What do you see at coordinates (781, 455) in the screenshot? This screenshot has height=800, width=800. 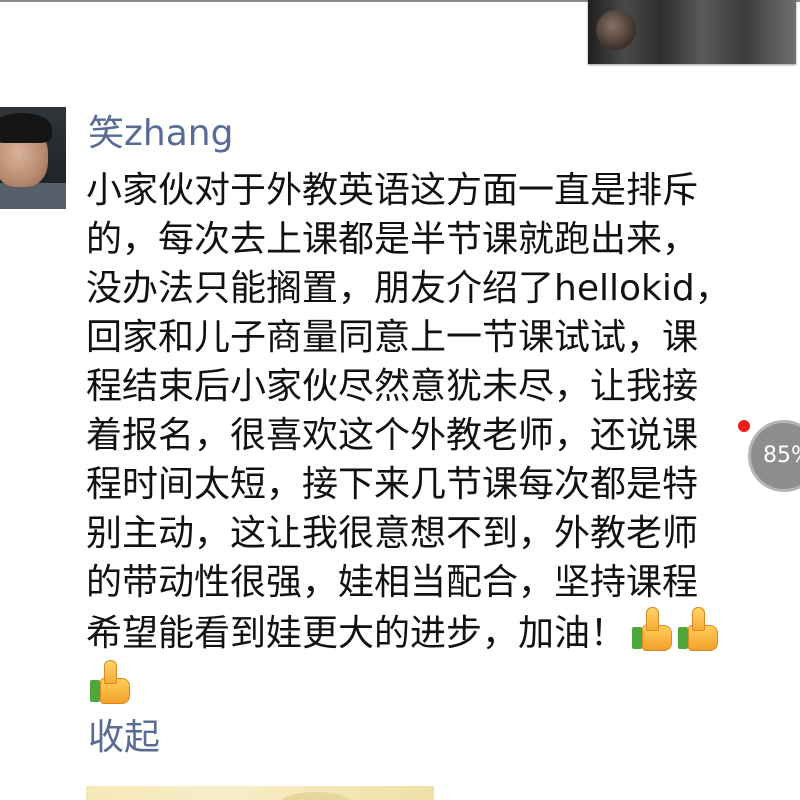 I see `progress-text: 85%` at bounding box center [781, 455].